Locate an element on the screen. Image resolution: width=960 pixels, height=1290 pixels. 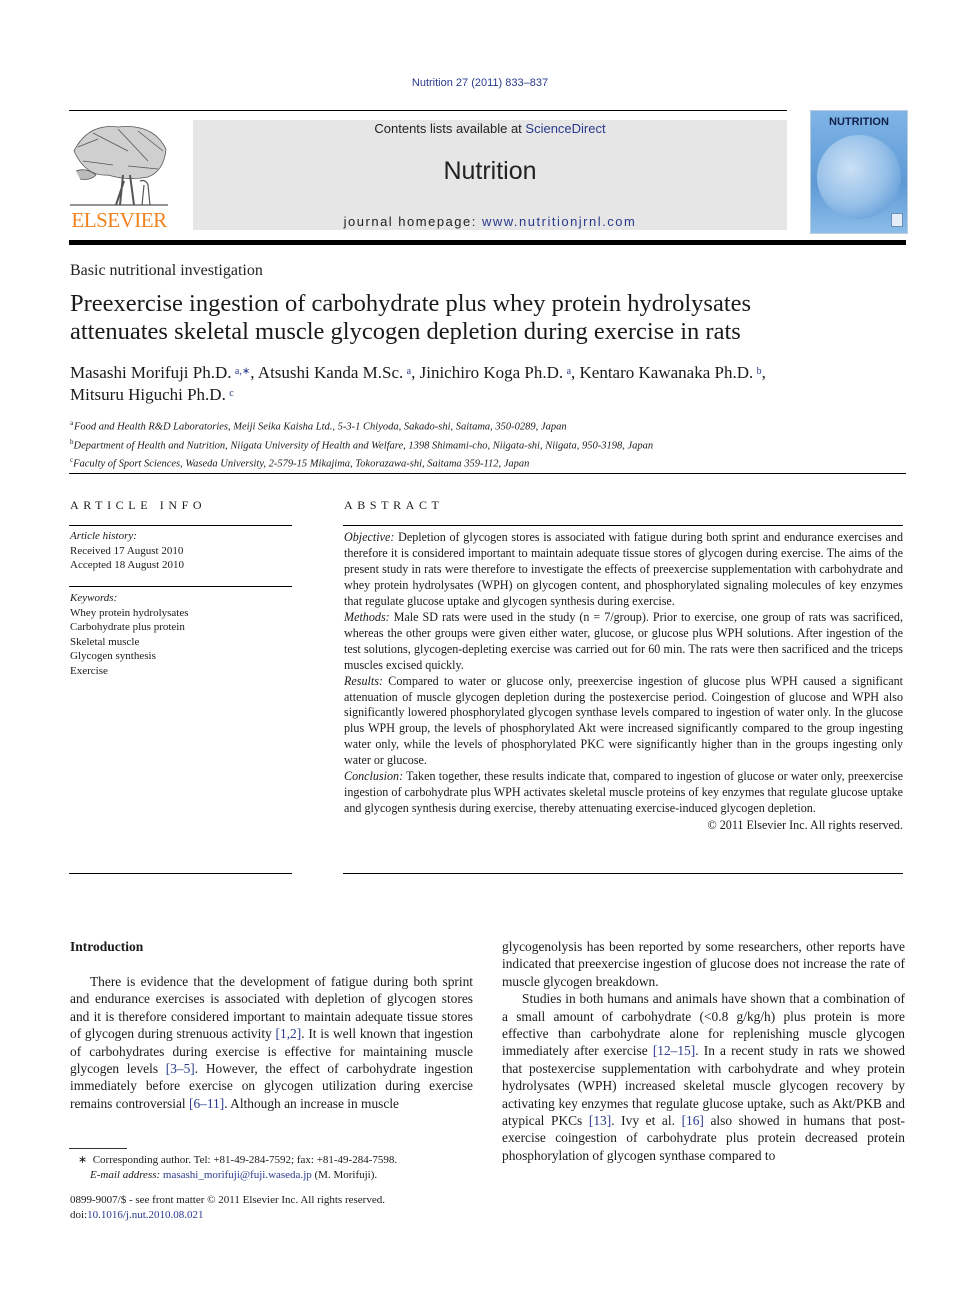
journal-name: Nutrition is located at coordinates (490, 171).